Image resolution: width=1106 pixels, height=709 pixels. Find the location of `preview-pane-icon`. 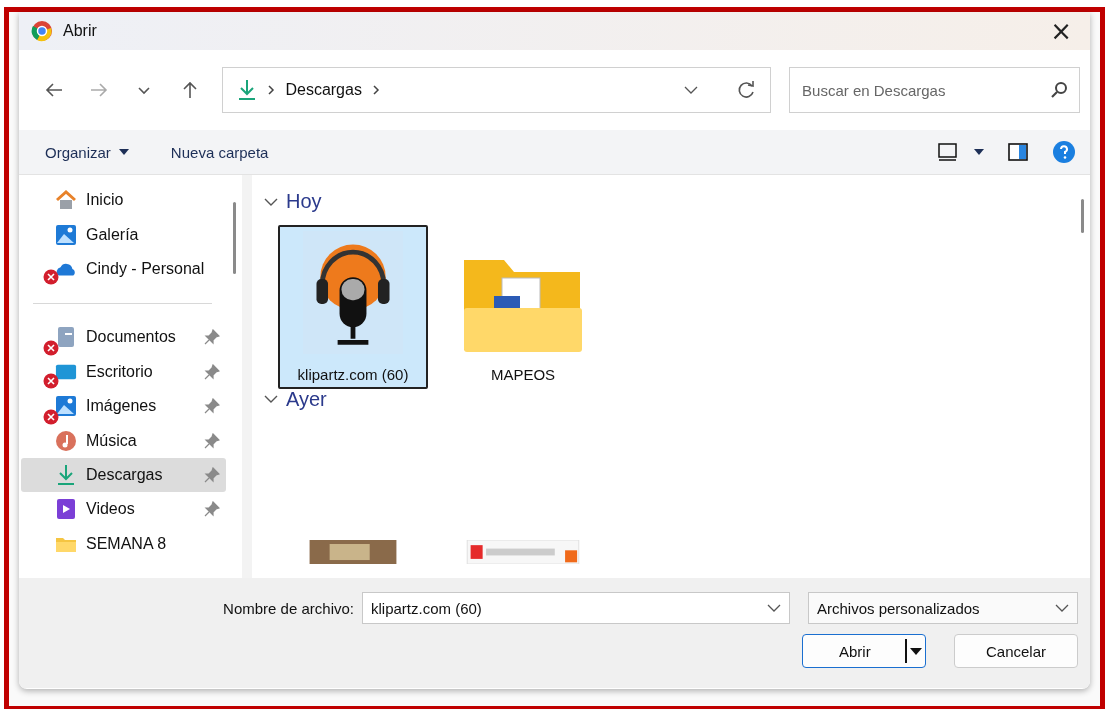

preview-pane-icon is located at coordinates (1018, 152).